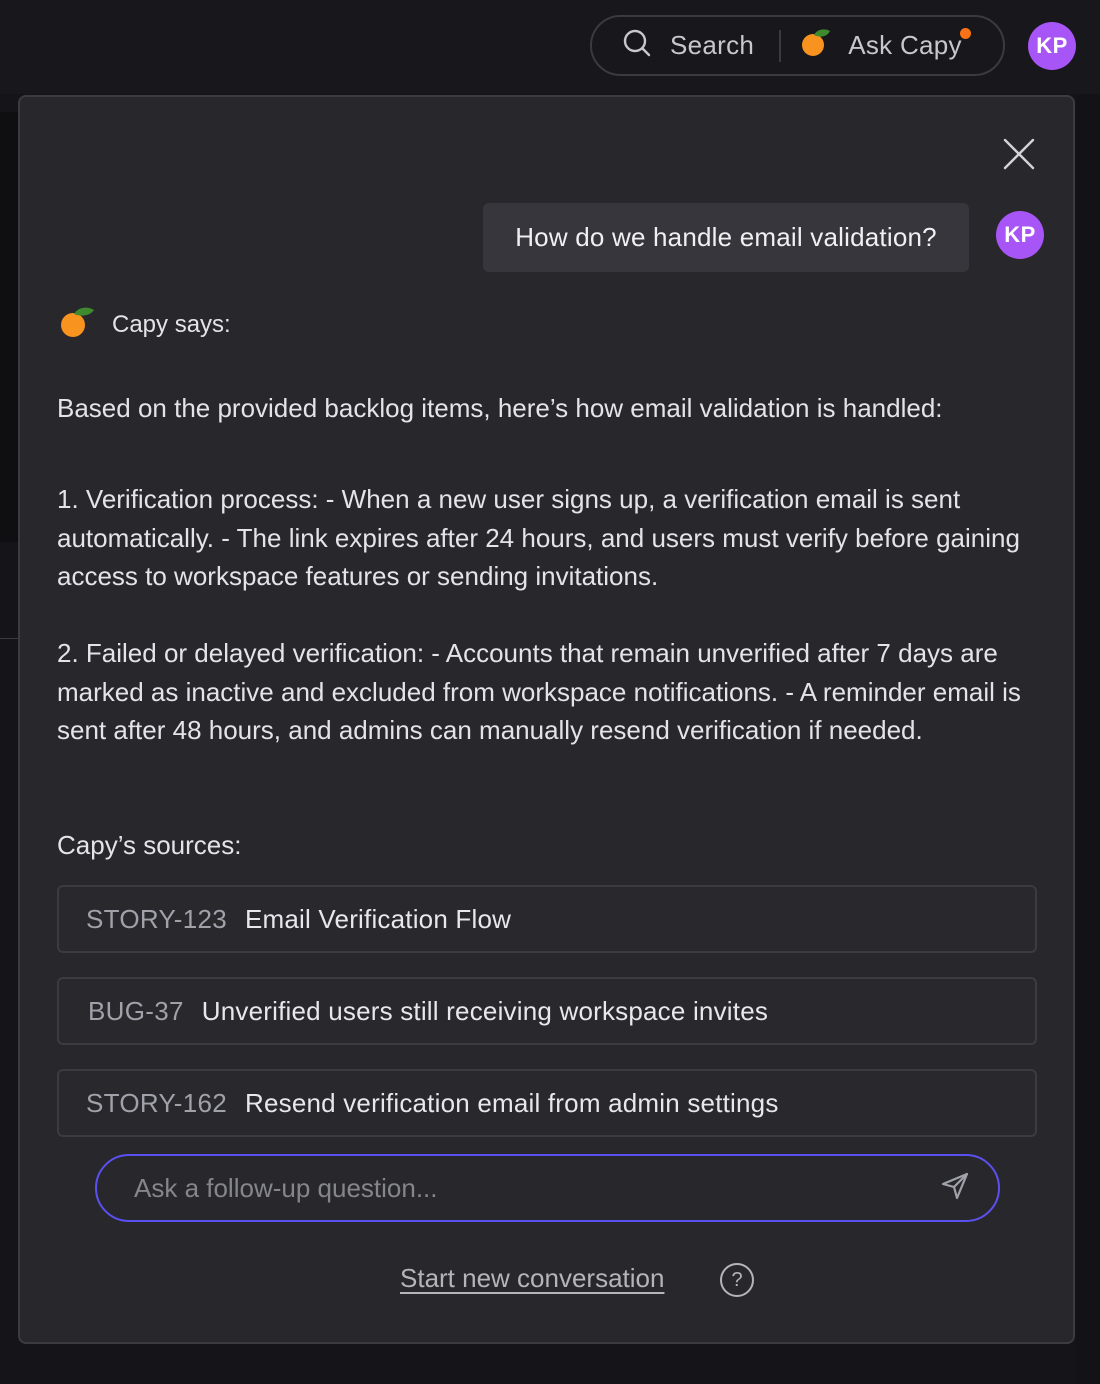 Image resolution: width=1100 pixels, height=1384 pixels. I want to click on search-ask-pill: Search Ask Capy, so click(797, 45).